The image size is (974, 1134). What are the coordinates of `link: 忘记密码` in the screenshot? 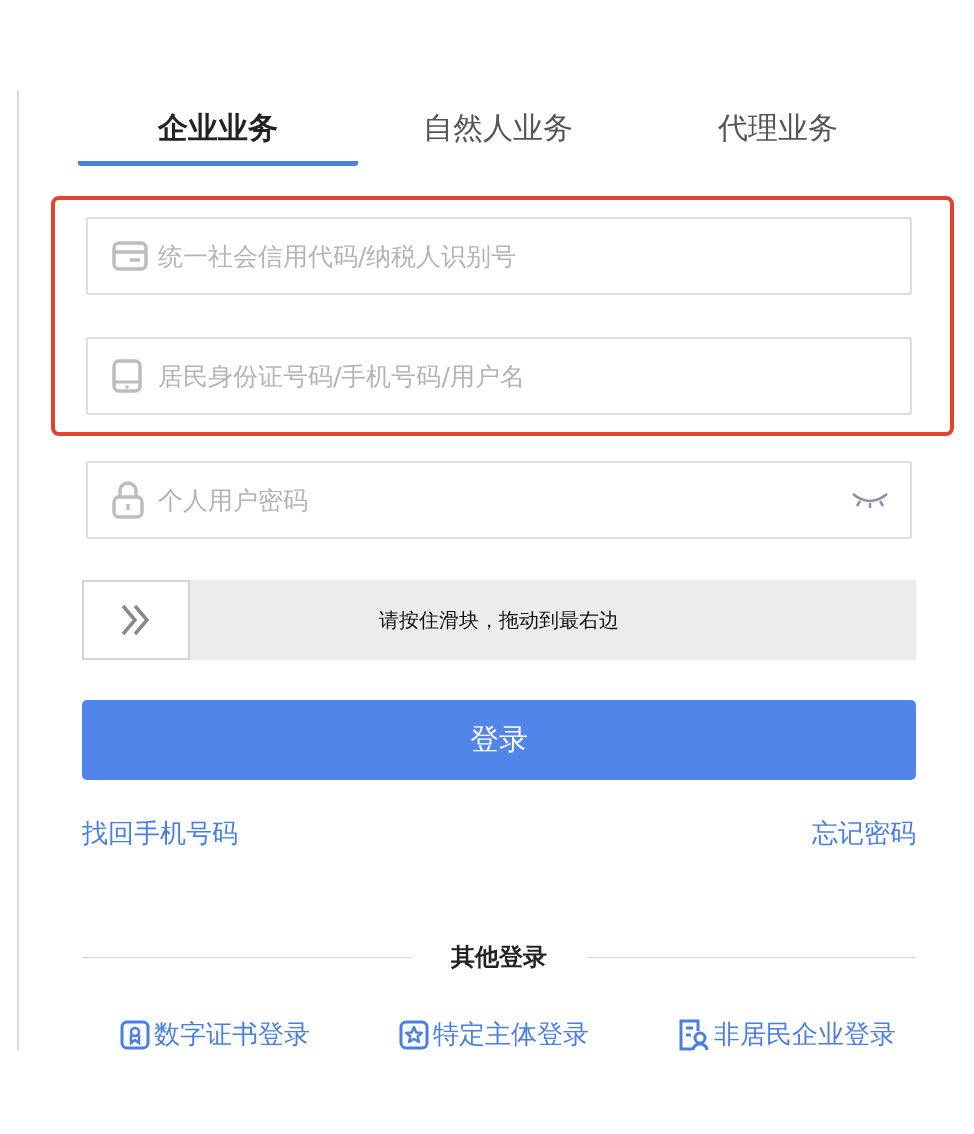 It's located at (864, 833).